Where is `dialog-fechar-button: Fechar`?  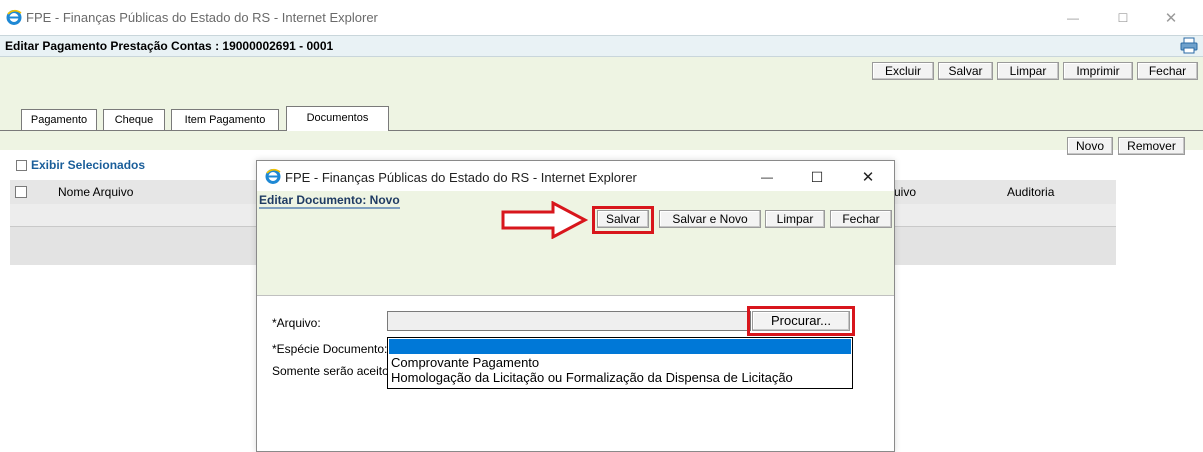 dialog-fechar-button: Fechar is located at coordinates (861, 219).